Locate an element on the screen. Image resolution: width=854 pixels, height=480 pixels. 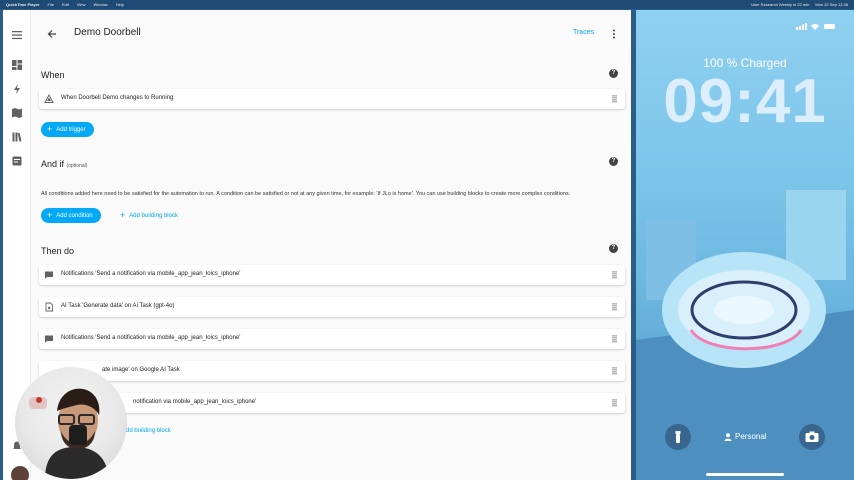
dashboard-icon is located at coordinates (17, 65).